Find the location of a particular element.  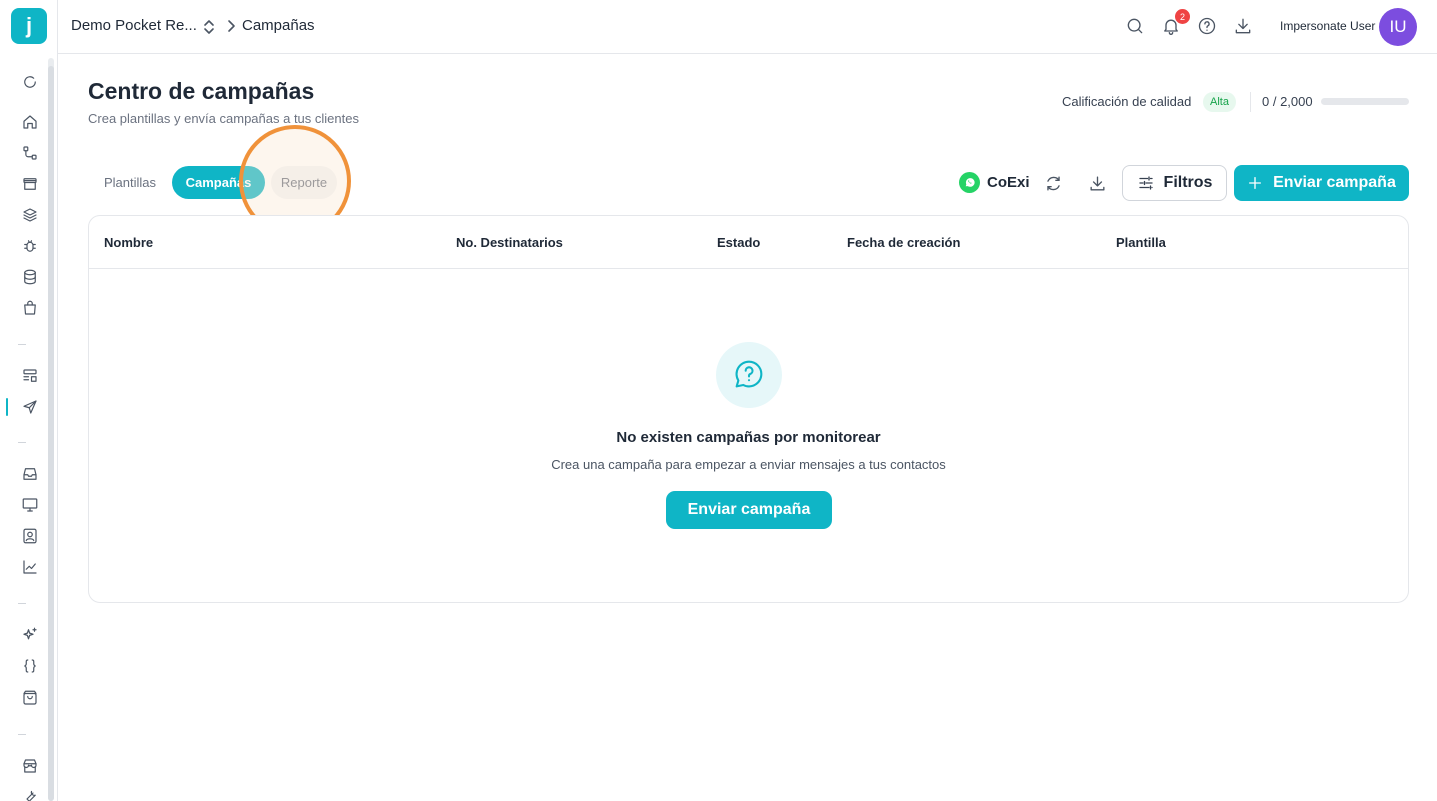

tools-icon is located at coordinates (30, 792).